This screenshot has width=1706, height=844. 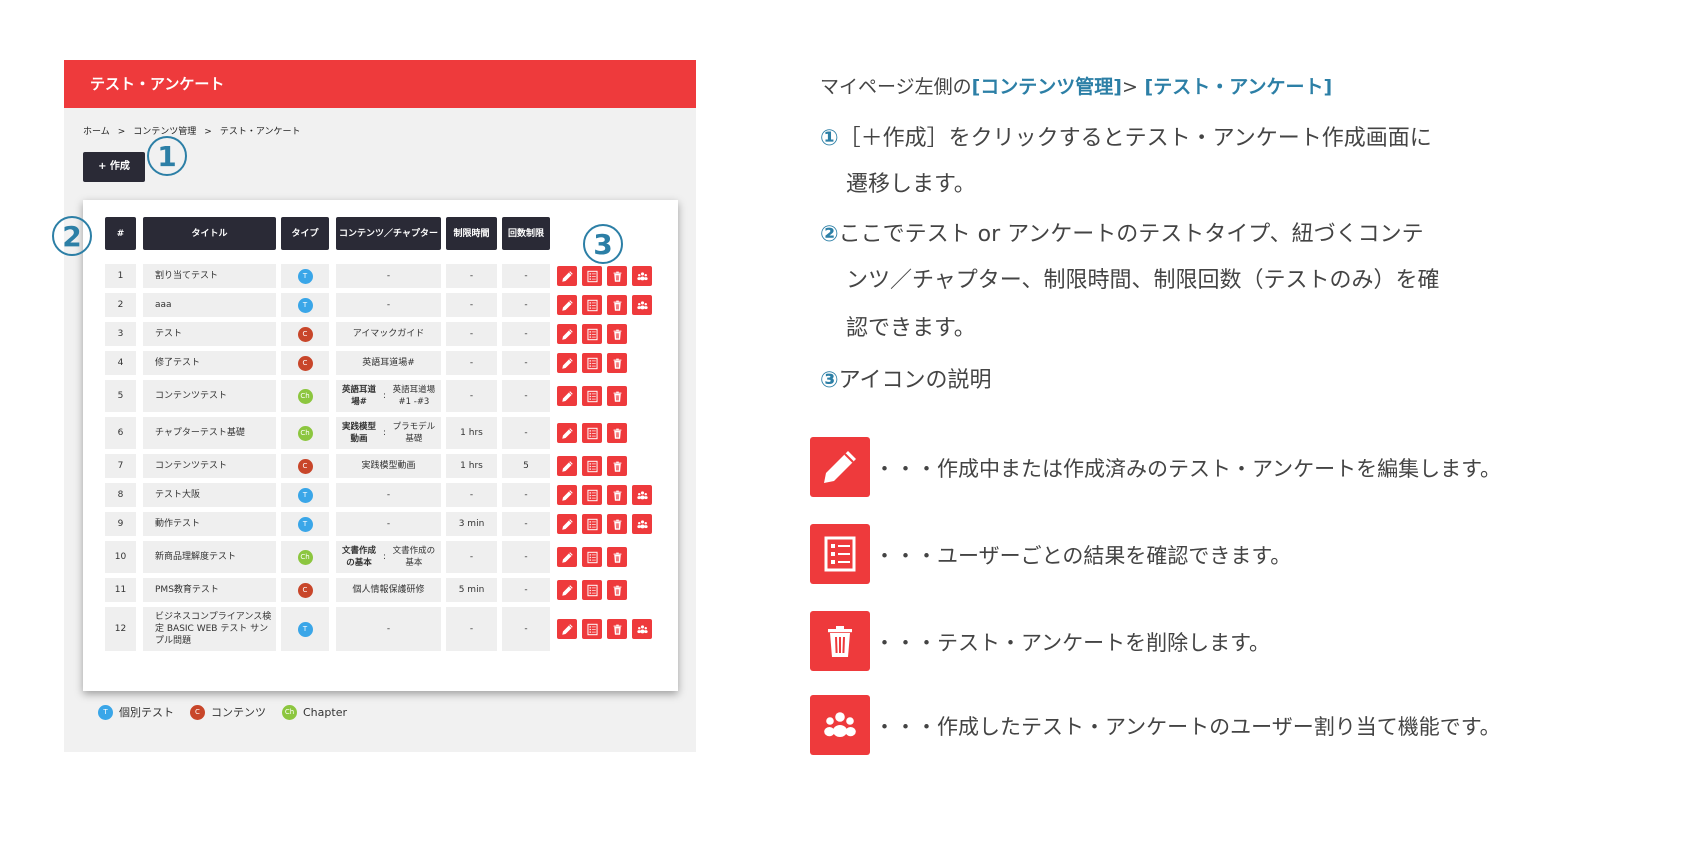 I want to click on step3: ③アイコンの説明, so click(x=906, y=378).